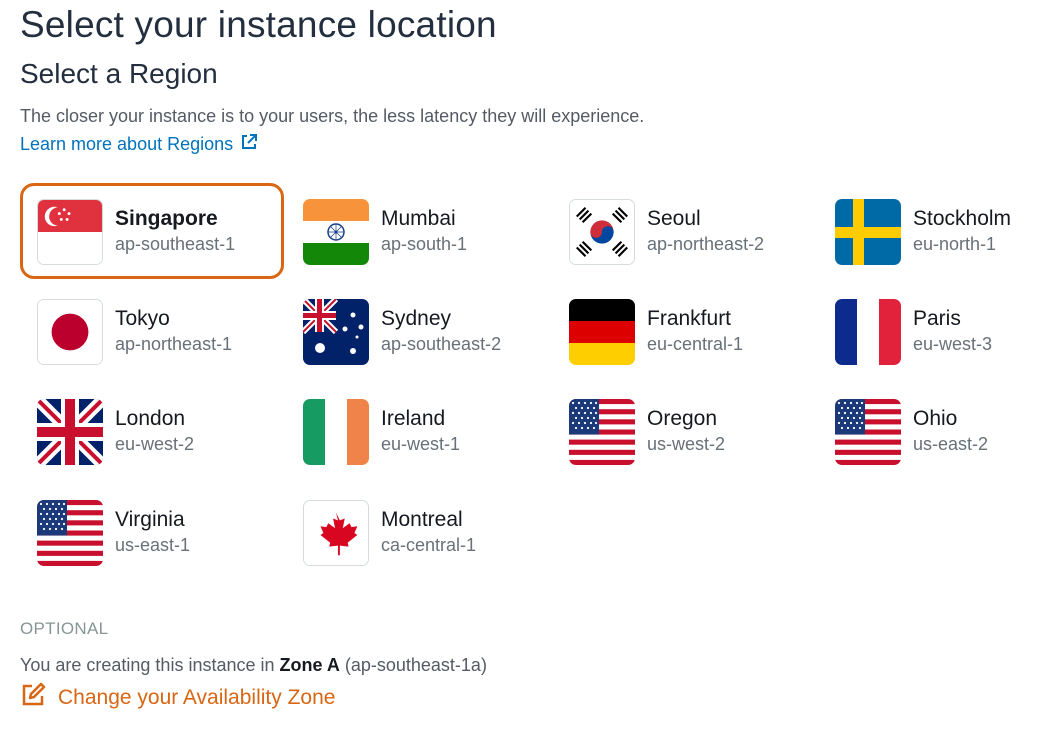 The image size is (1043, 732). Describe the element at coordinates (868, 232) in the screenshot. I see `sweden-flag-icon` at that location.